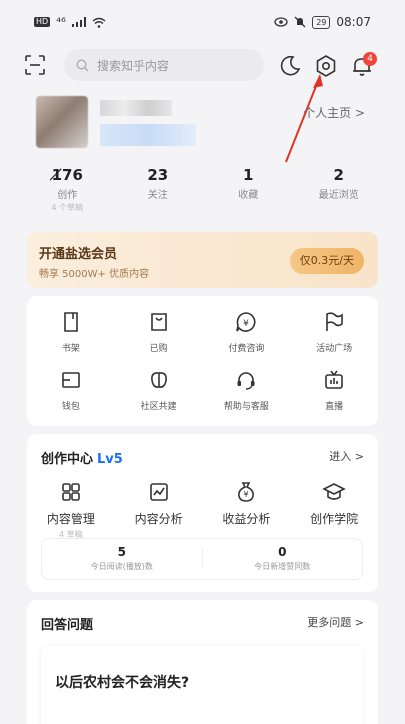  I want to click on more-questions-link: 更多问题 >, so click(335, 622).